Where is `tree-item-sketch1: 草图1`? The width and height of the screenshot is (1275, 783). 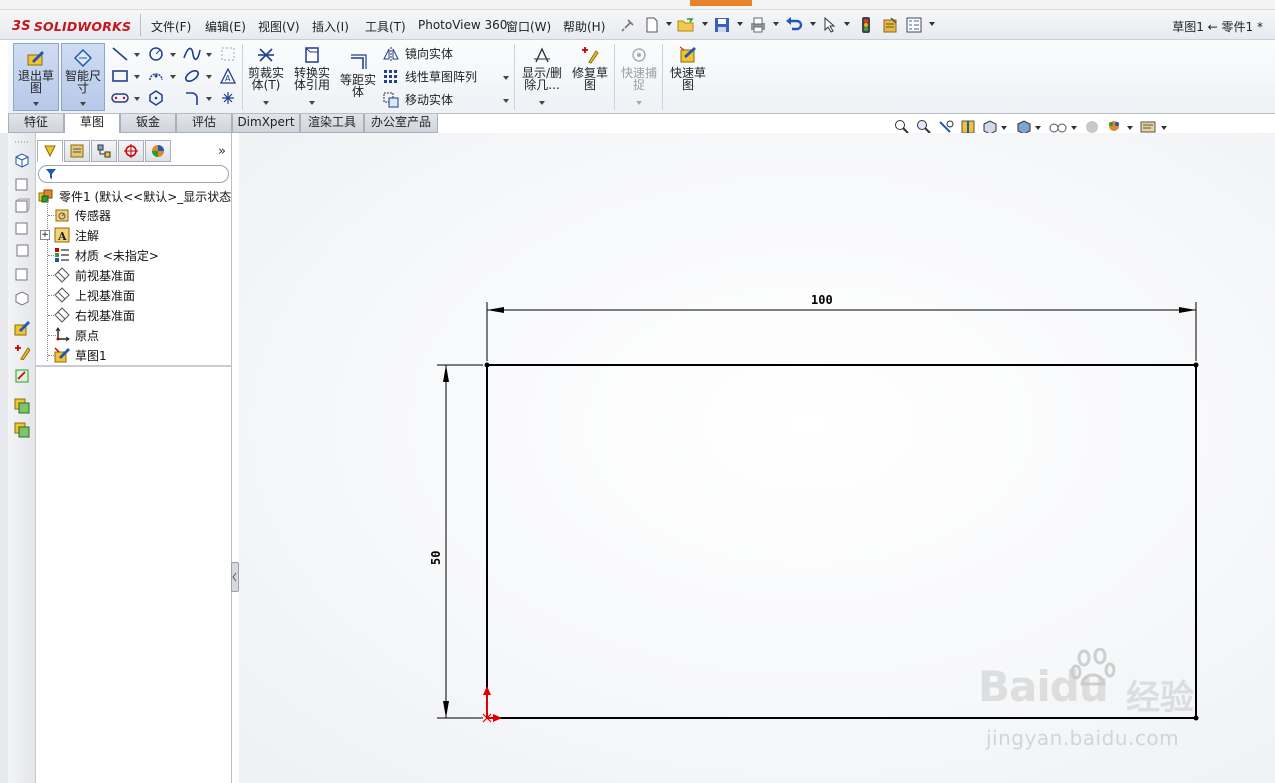
tree-item-sketch1: 草图1 is located at coordinates (80, 355).